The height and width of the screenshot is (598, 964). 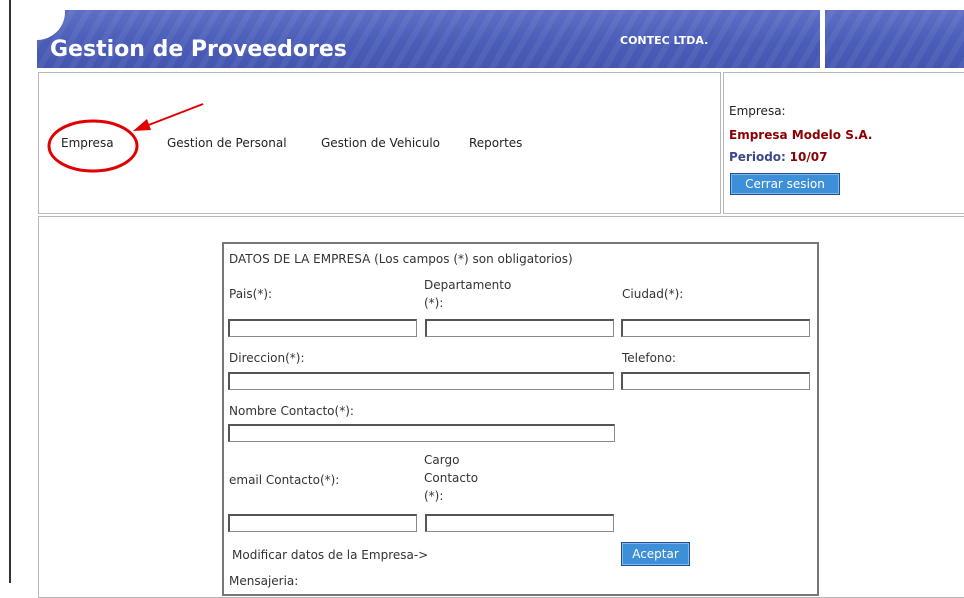 I want to click on telefono-input, so click(x=715, y=381).